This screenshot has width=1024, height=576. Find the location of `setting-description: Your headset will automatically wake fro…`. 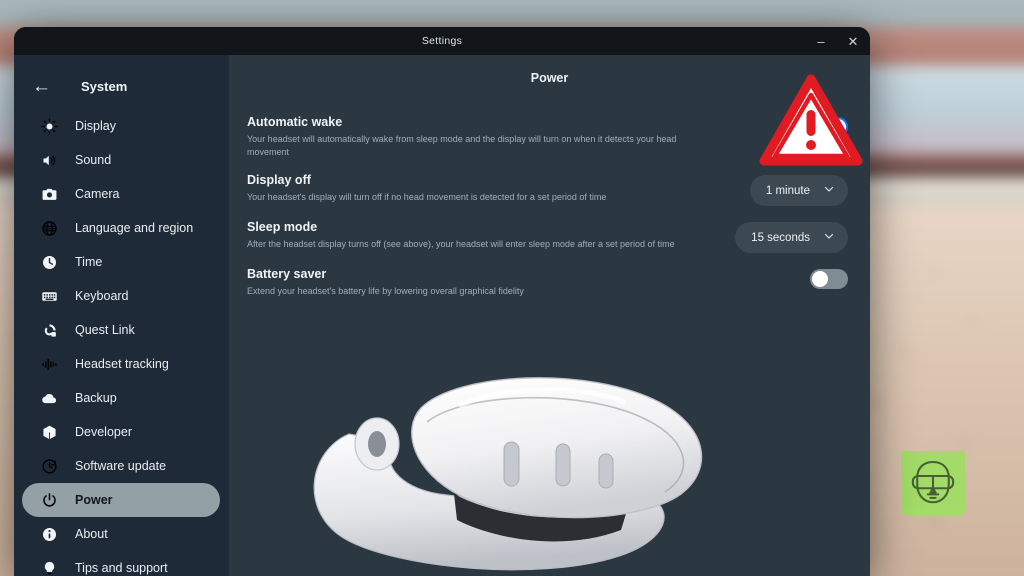

setting-description: Your headset will automatically wake fro… is located at coordinates (462, 146).